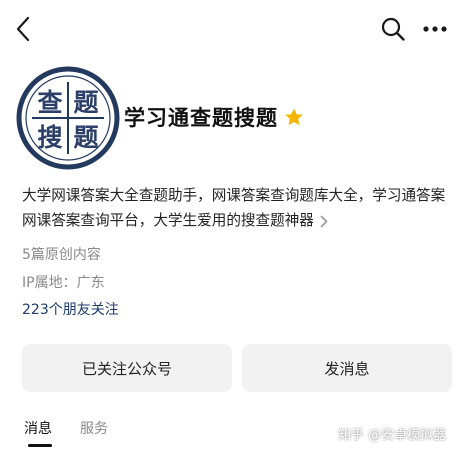  Describe the element at coordinates (347, 368) in the screenshot. I see `send-message-button: 发消息` at that location.